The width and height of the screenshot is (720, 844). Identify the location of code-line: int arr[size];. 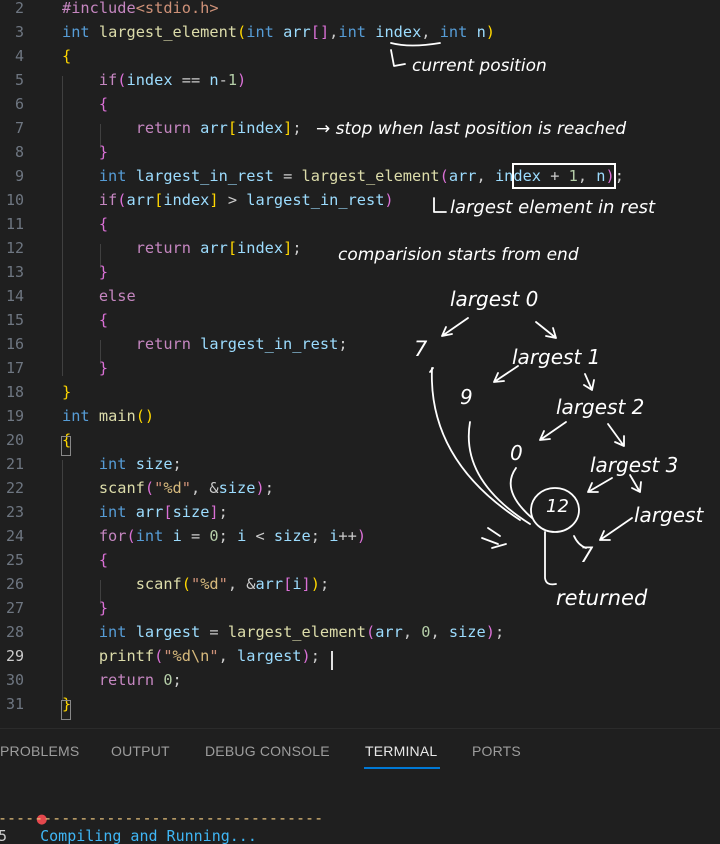
(360, 512).